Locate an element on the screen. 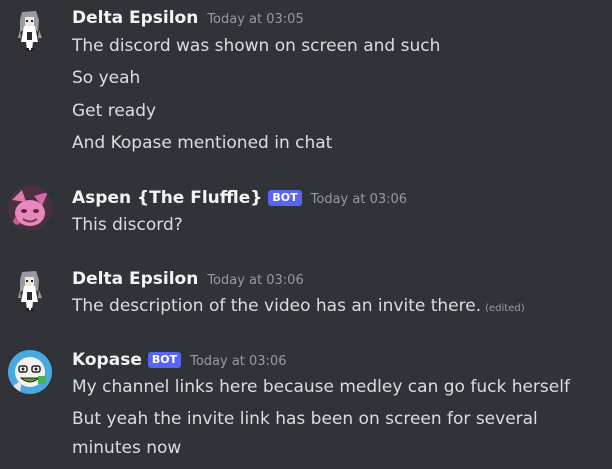 The height and width of the screenshot is (469, 612). username: Kopase is located at coordinates (107, 360).